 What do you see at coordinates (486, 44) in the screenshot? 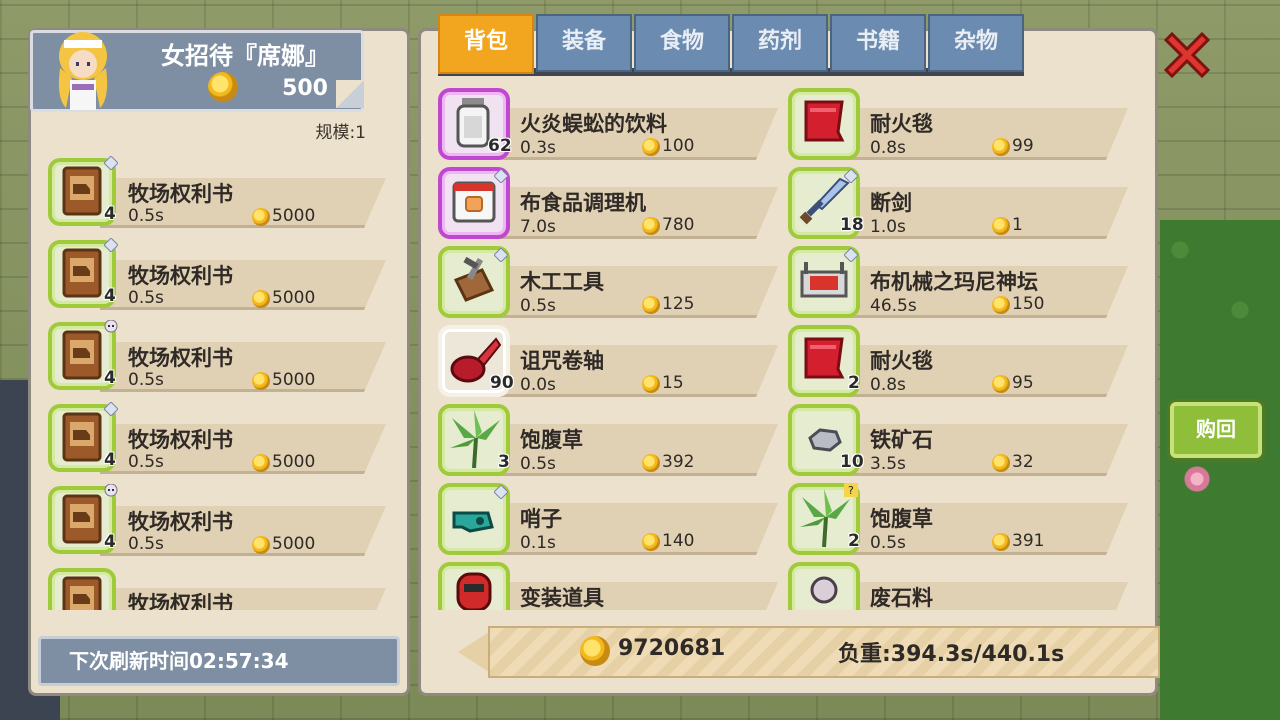
I see `tab-bag: 背包` at bounding box center [486, 44].